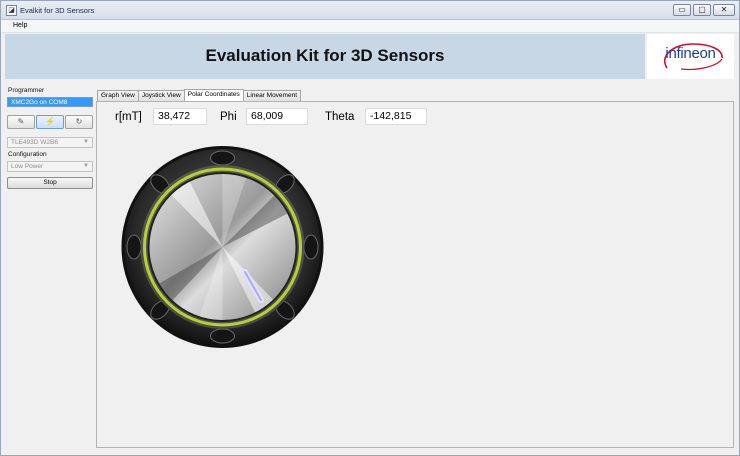  What do you see at coordinates (213, 95) in the screenshot?
I see `tab-polar-coordinates: Polar Coordinates` at bounding box center [213, 95].